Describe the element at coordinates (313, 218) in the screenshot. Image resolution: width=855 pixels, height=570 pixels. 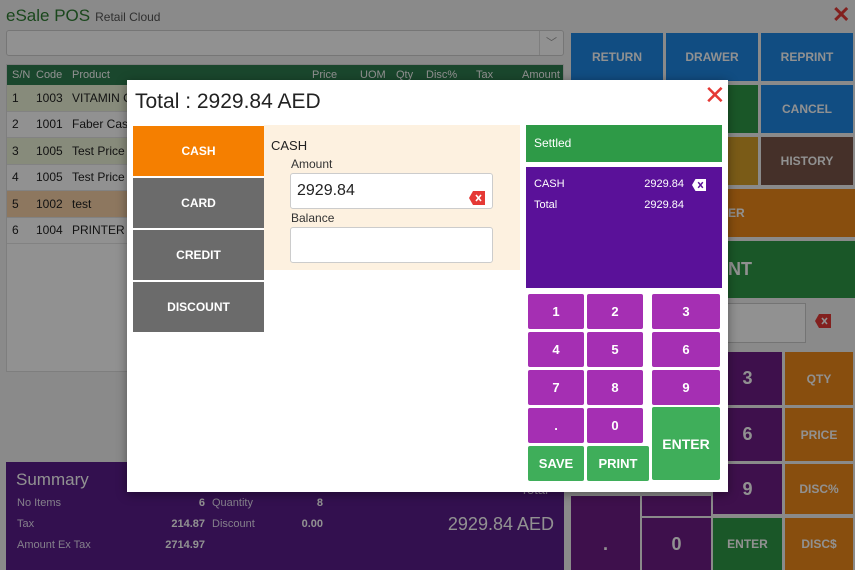
I see `balance-label: Balance` at that location.